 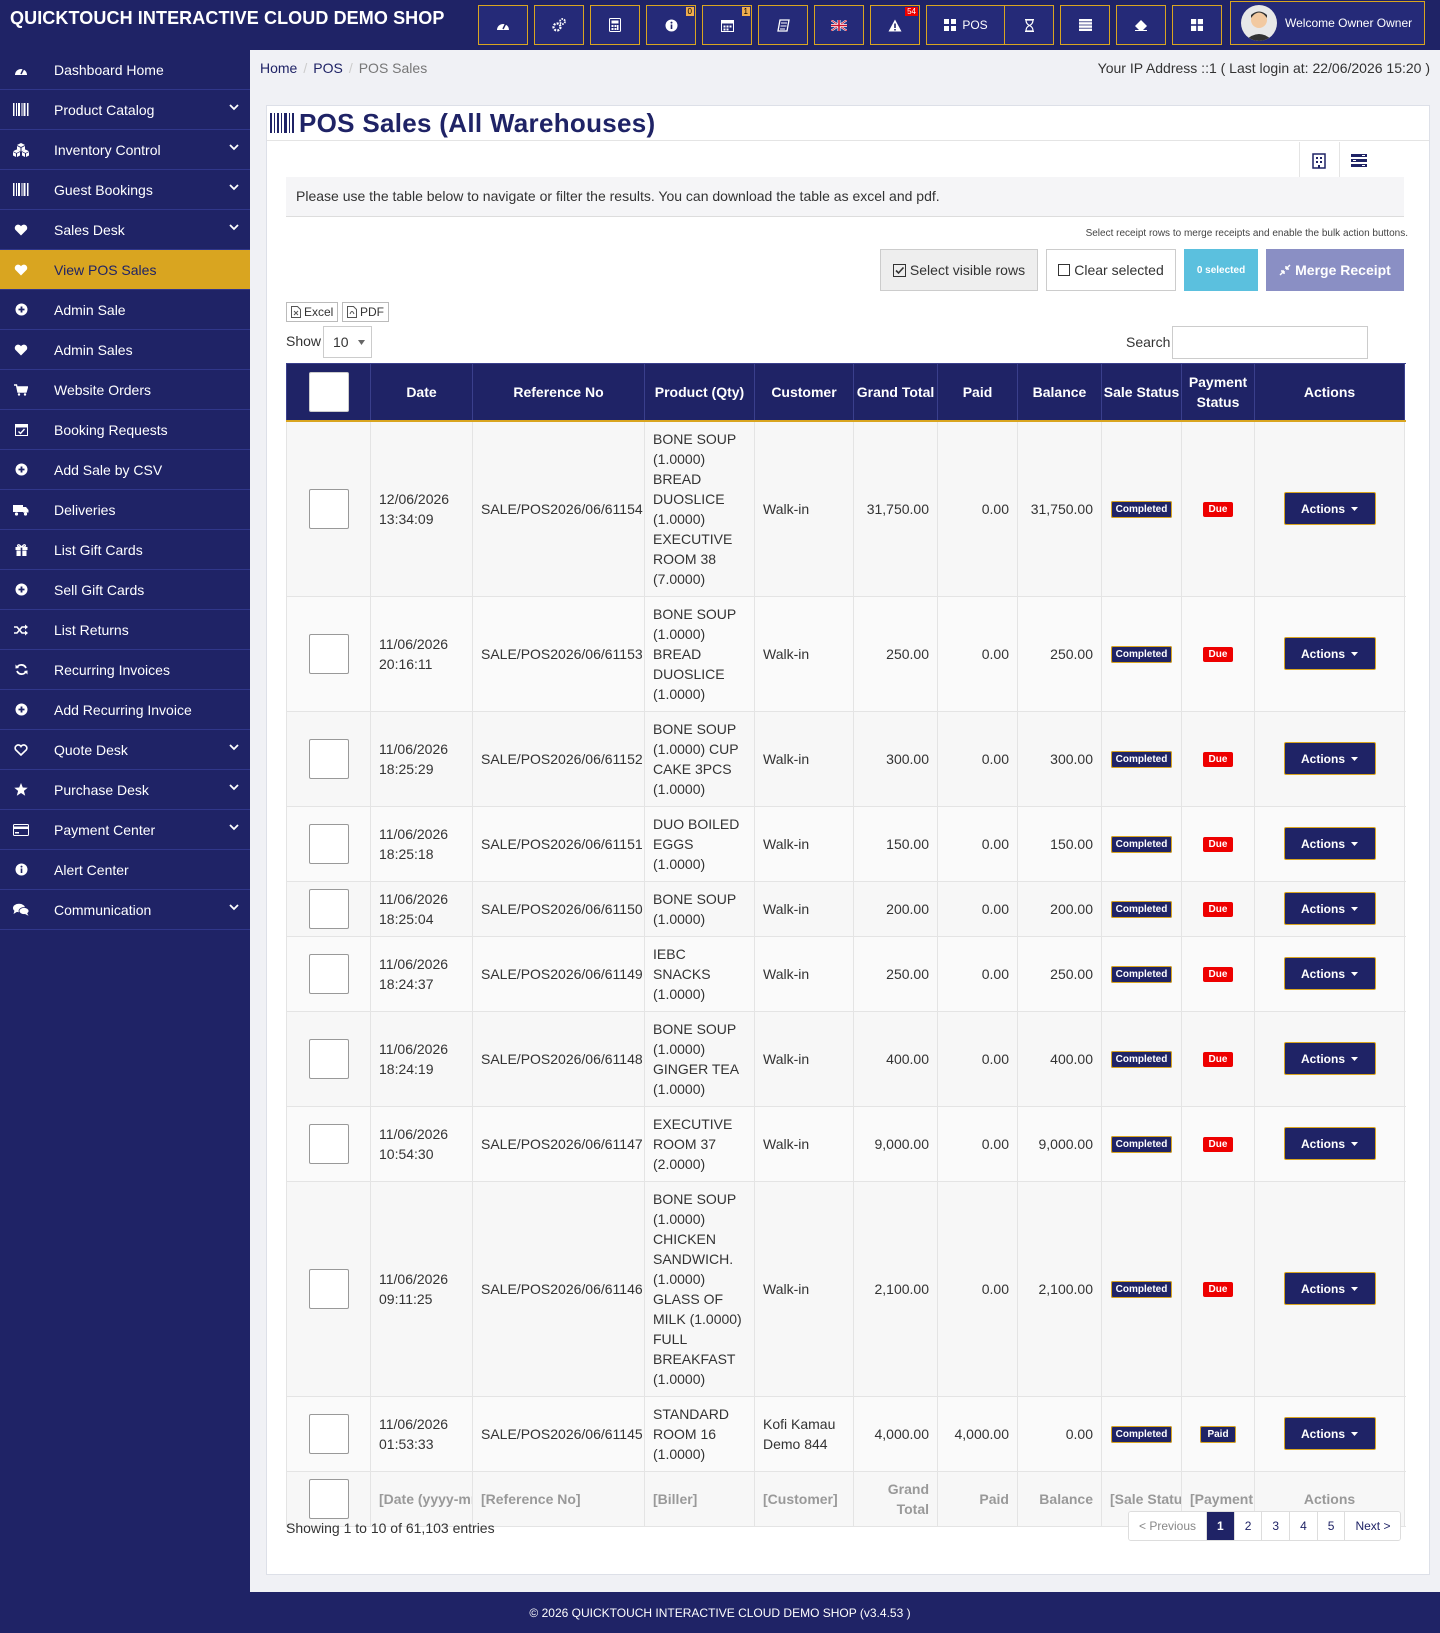 I want to click on sidebar-item-add-sale-by-csv: Add Sale by CSV, so click(x=125, y=470).